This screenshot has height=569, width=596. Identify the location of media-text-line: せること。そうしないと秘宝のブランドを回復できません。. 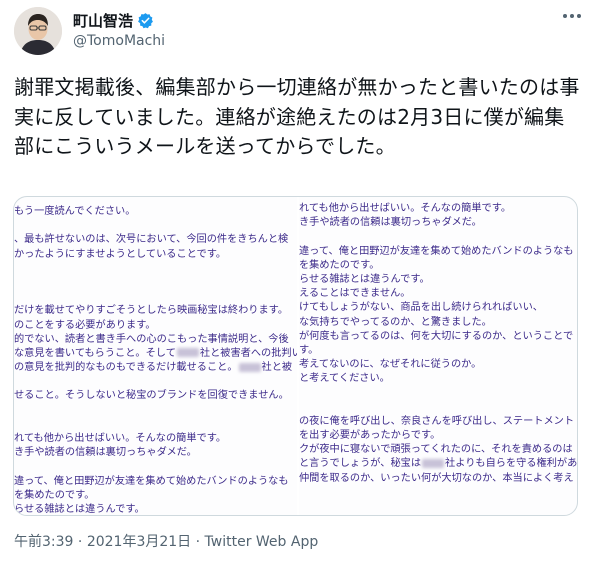
(151, 396).